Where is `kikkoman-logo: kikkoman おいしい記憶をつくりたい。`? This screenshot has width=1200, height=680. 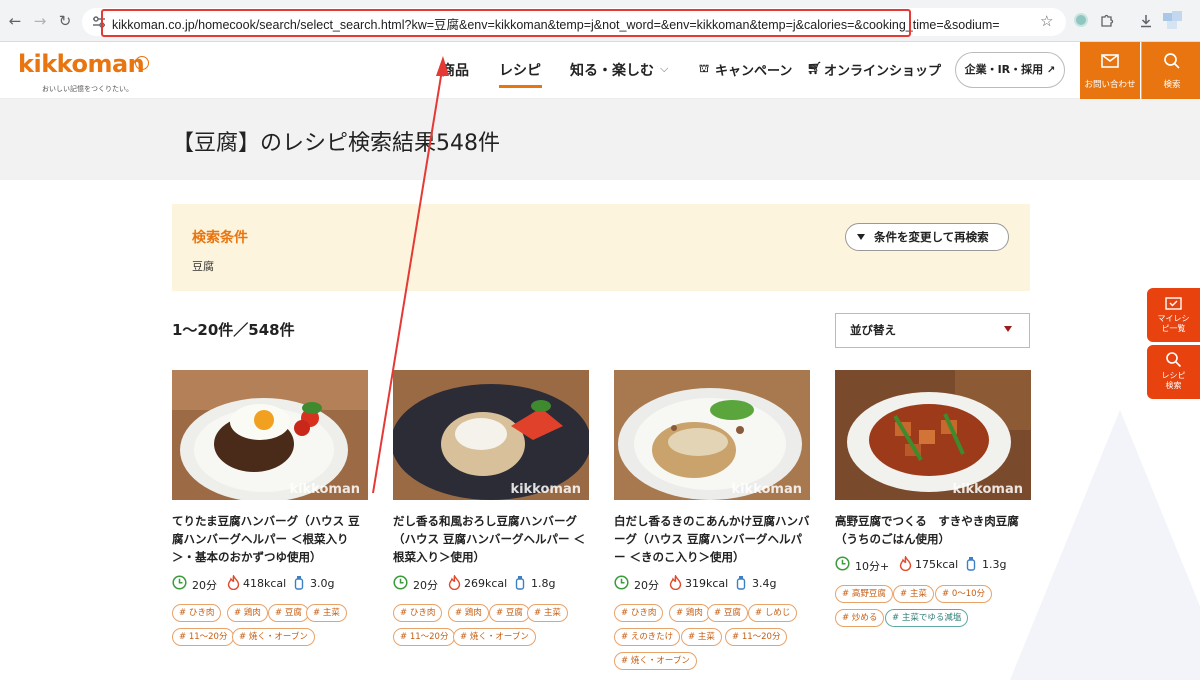
kikkoman-logo: kikkoman おいしい記憶をつくりたい。 is located at coordinates (83, 71).